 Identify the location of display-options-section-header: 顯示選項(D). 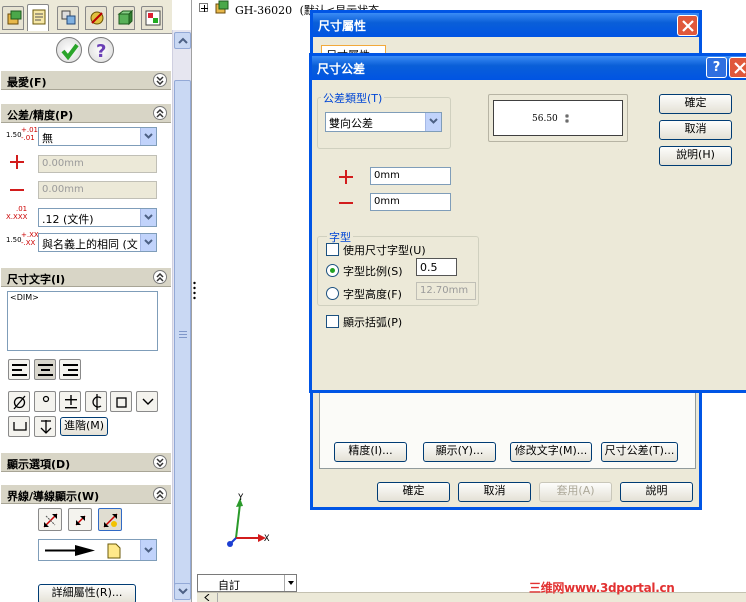
(86, 462).